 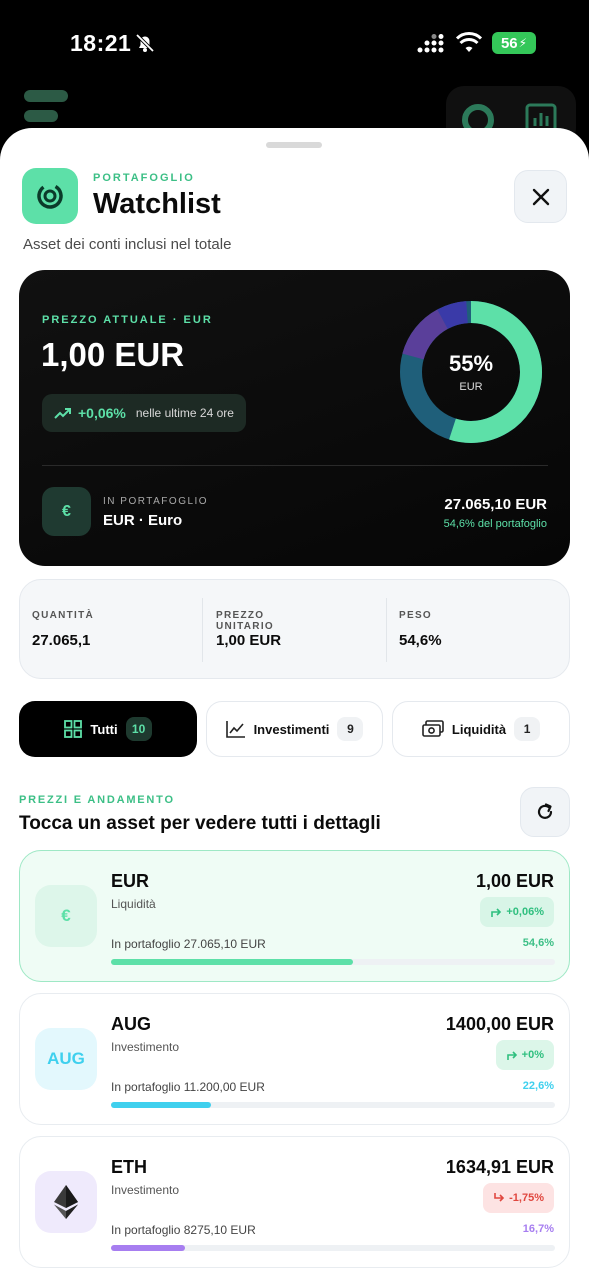 What do you see at coordinates (350, 729) in the screenshot?
I see `tab-count: 9` at bounding box center [350, 729].